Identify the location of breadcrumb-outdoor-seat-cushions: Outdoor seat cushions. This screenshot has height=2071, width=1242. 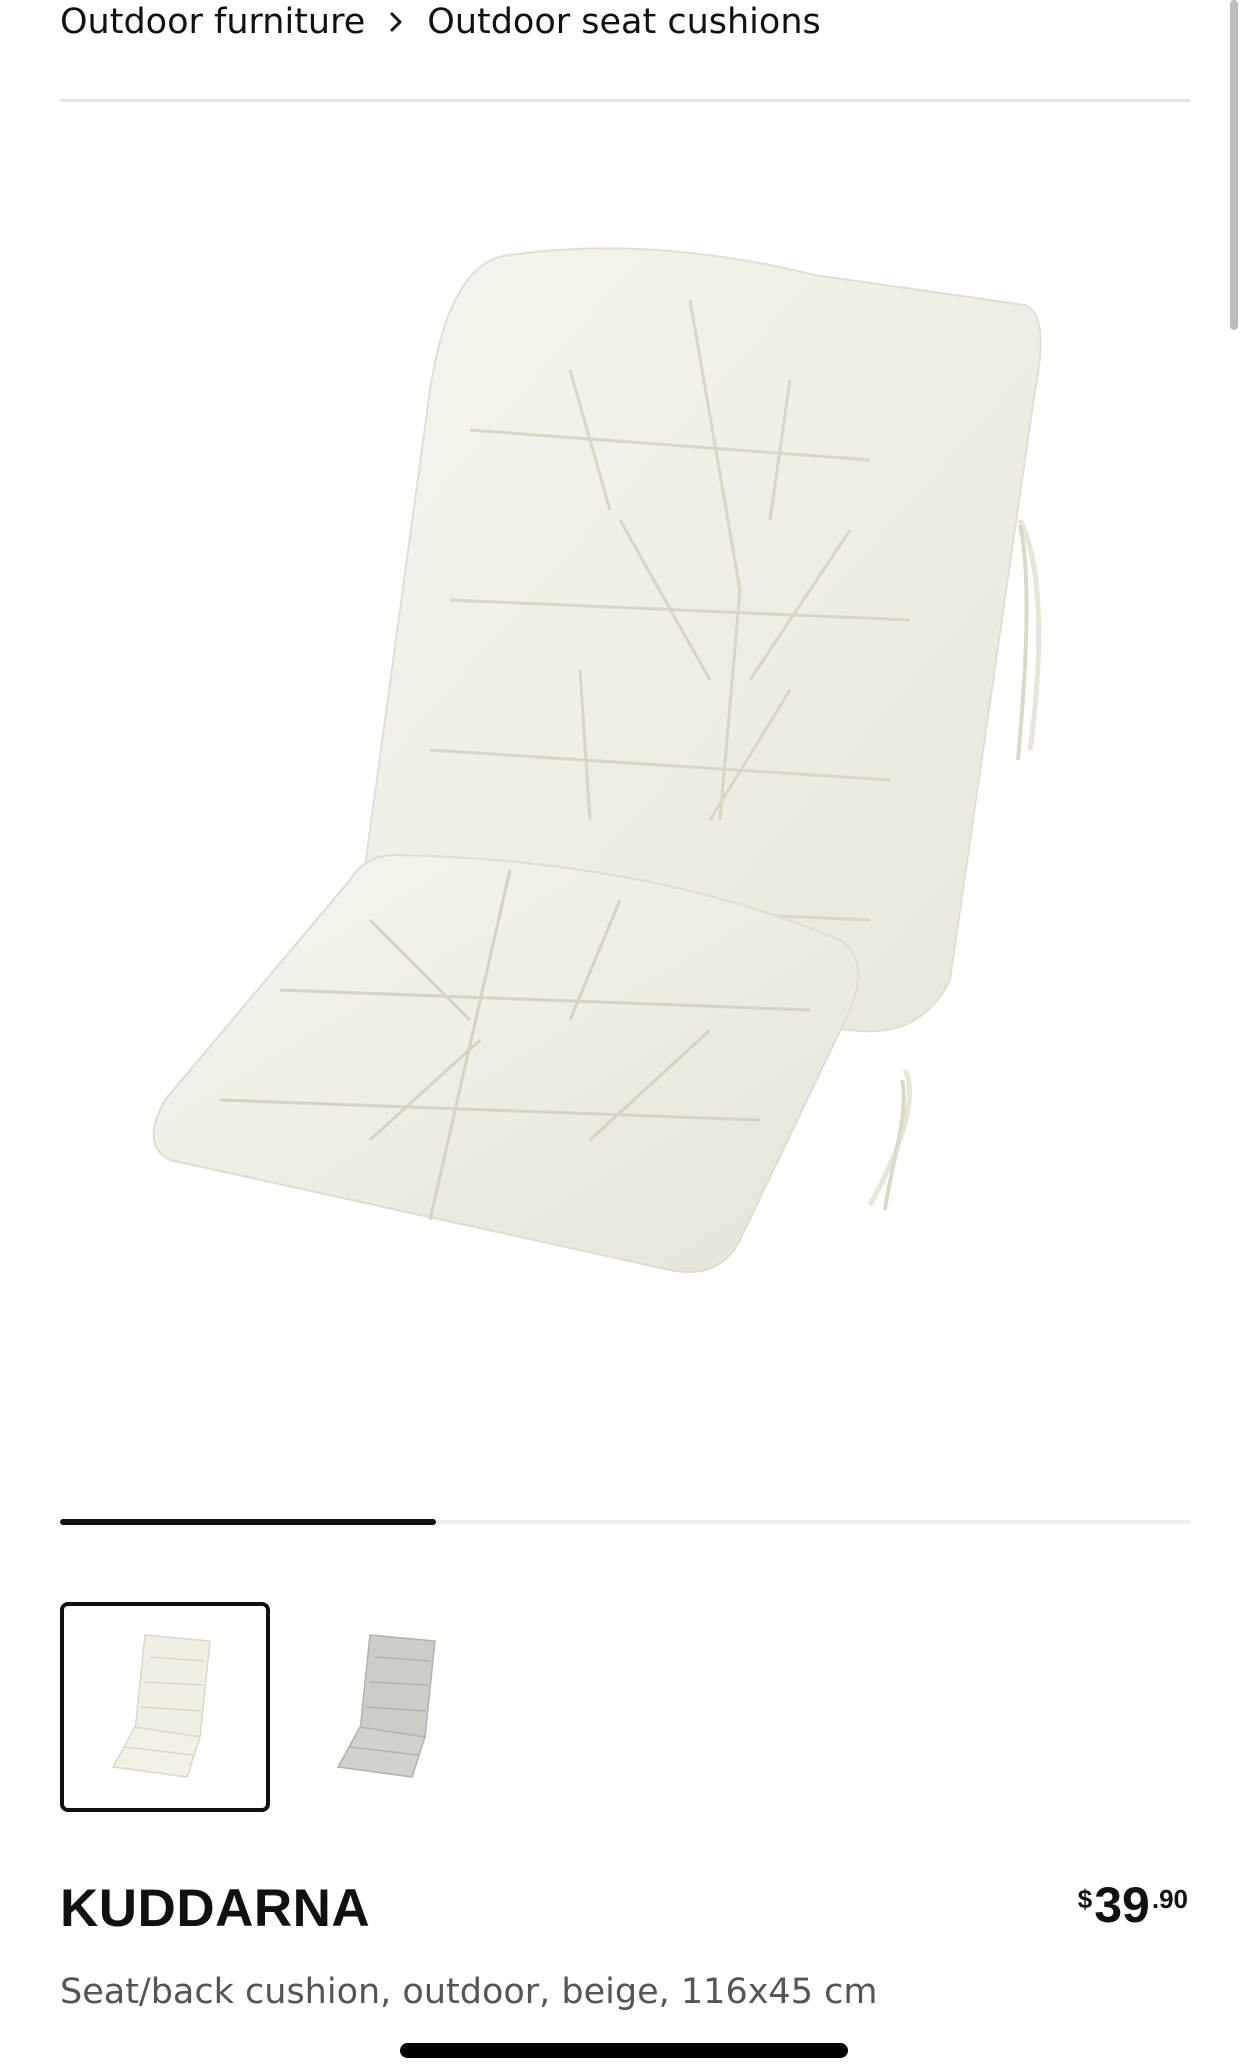
(623, 22).